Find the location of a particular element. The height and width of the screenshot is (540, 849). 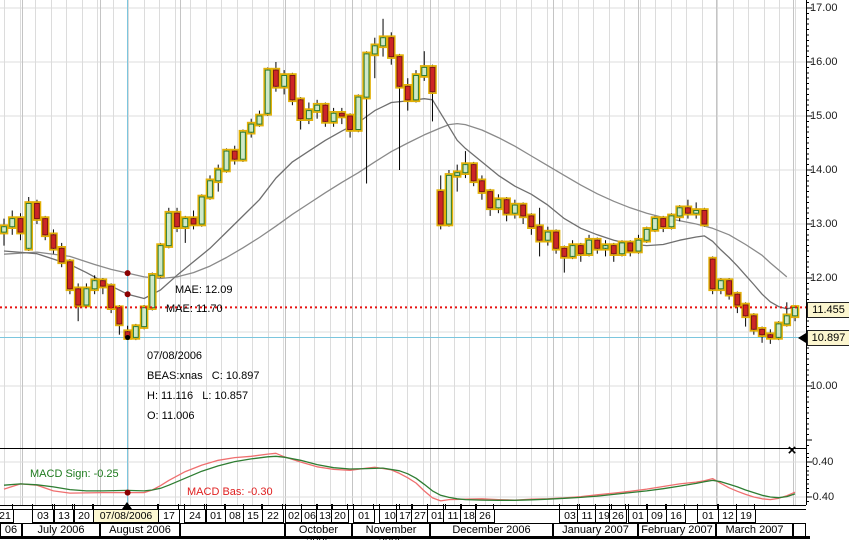

date-tick: 22 is located at coordinates (273, 516).